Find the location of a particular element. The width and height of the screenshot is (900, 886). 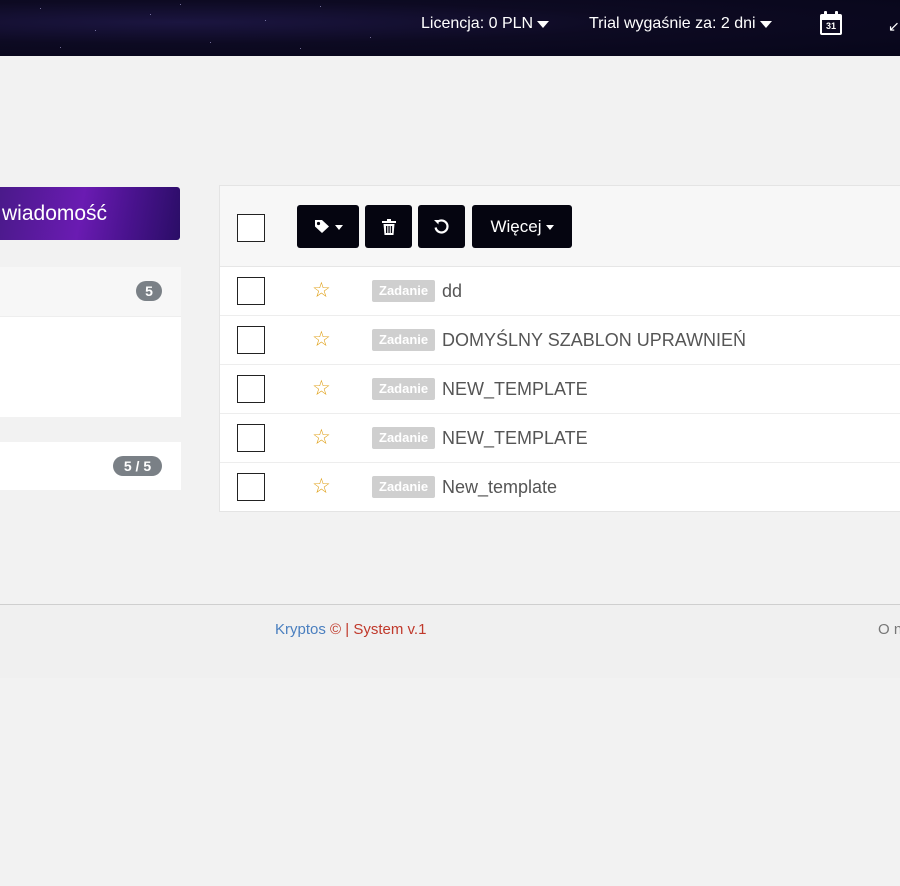

labels-panel-header: 5 / 5 is located at coordinates (90, 466).